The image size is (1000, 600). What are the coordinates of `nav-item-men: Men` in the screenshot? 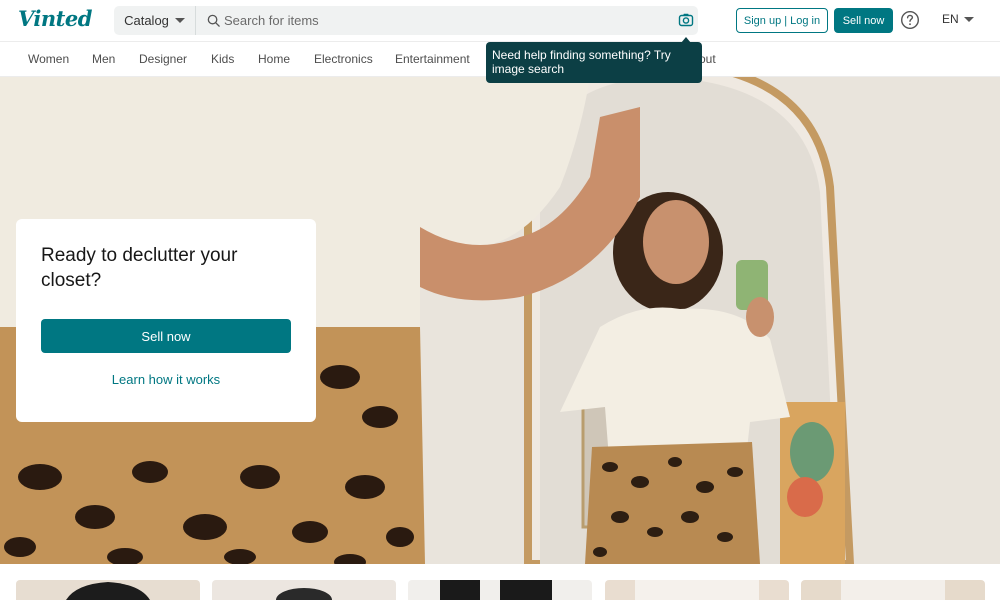 It's located at (103, 59).